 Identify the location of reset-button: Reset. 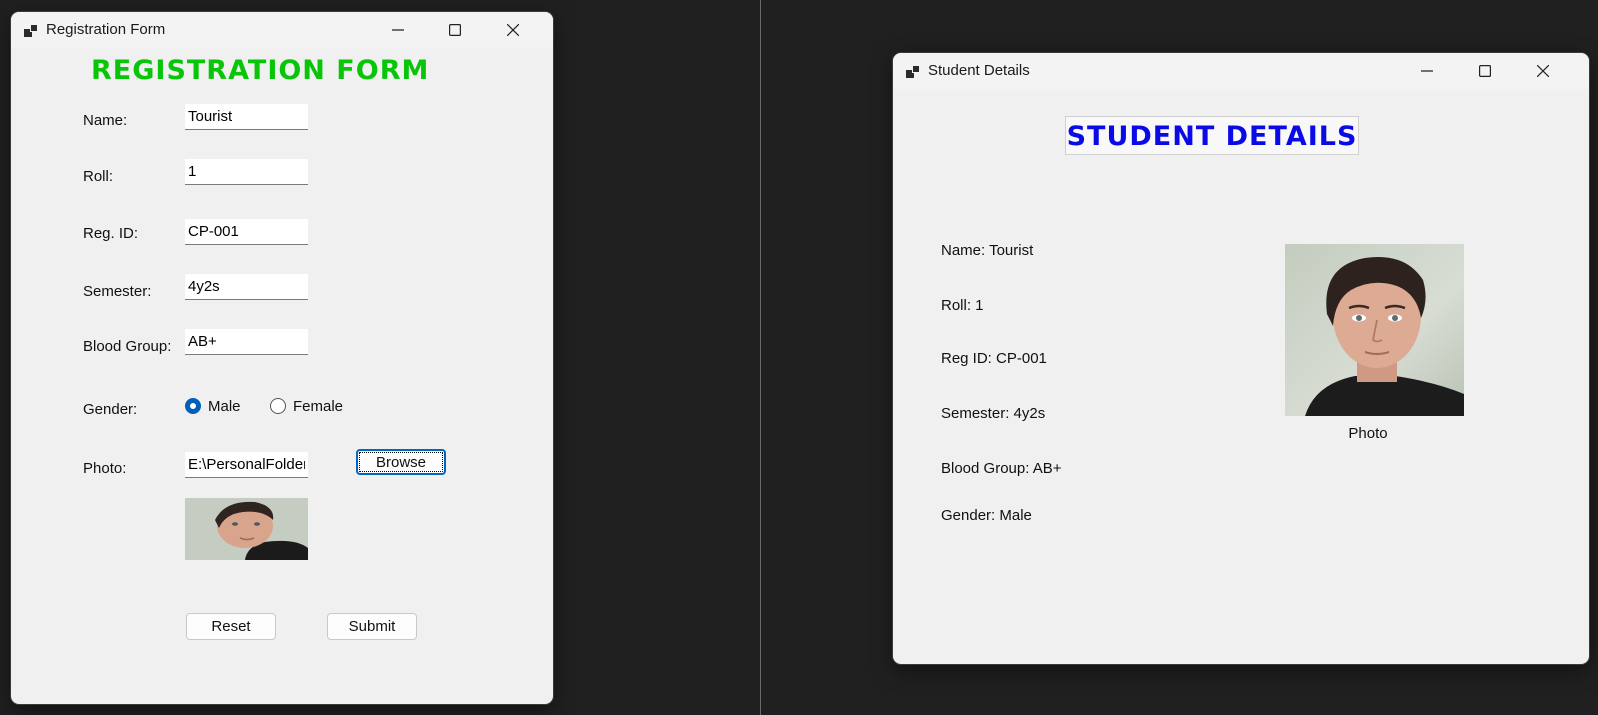
(231, 626).